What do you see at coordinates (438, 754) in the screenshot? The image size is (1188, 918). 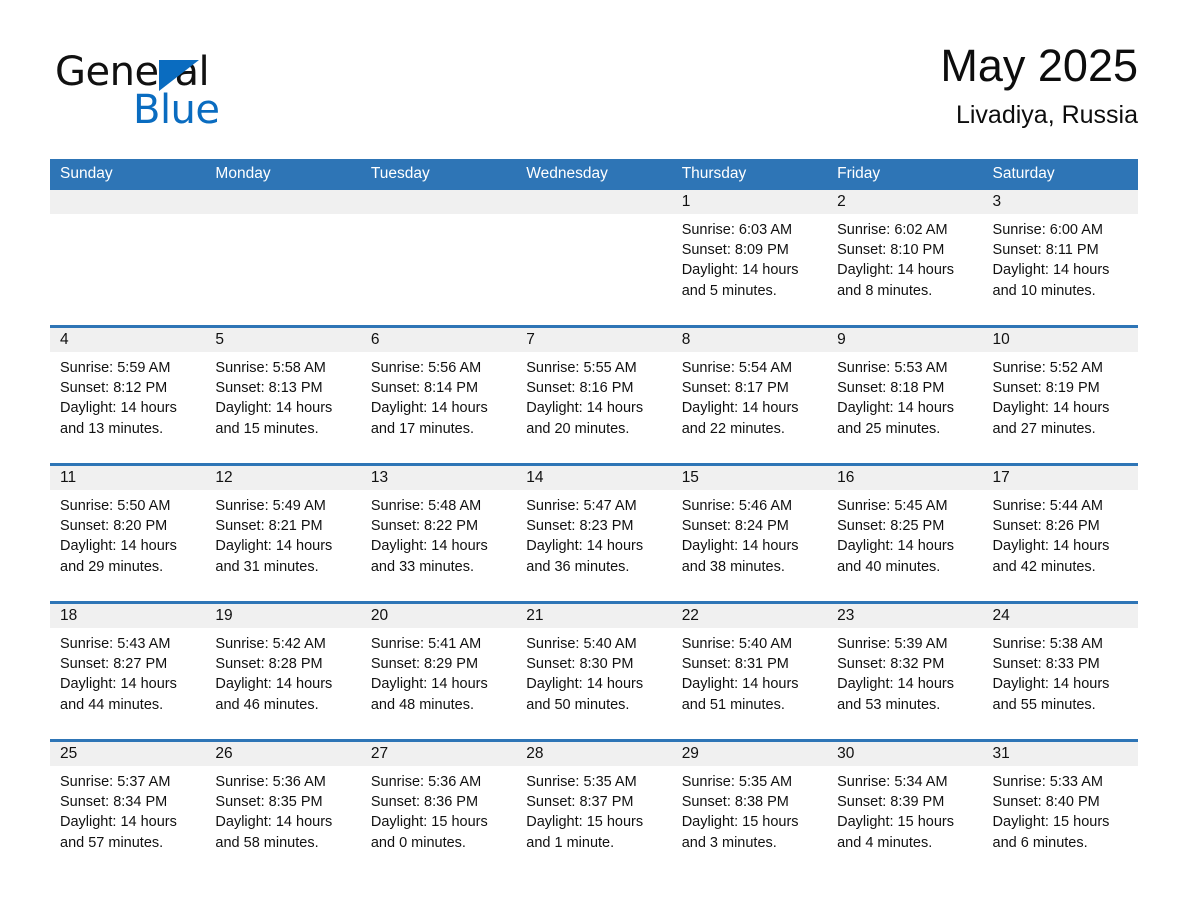 I see `day-number: 27` at bounding box center [438, 754].